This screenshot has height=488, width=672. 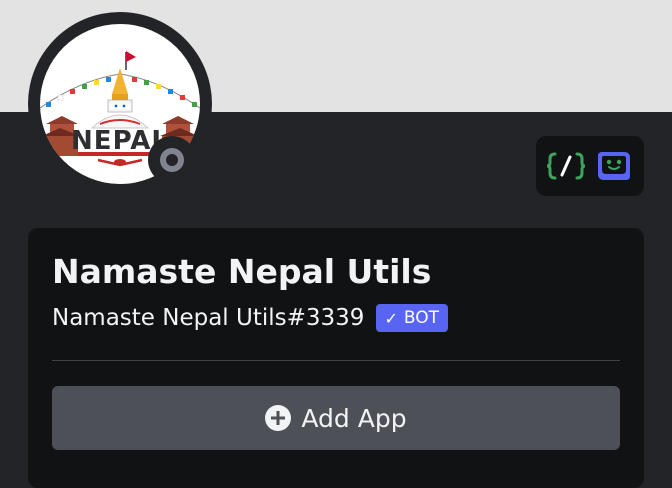 I want to click on offline-status-icon, so click(x=172, y=160).